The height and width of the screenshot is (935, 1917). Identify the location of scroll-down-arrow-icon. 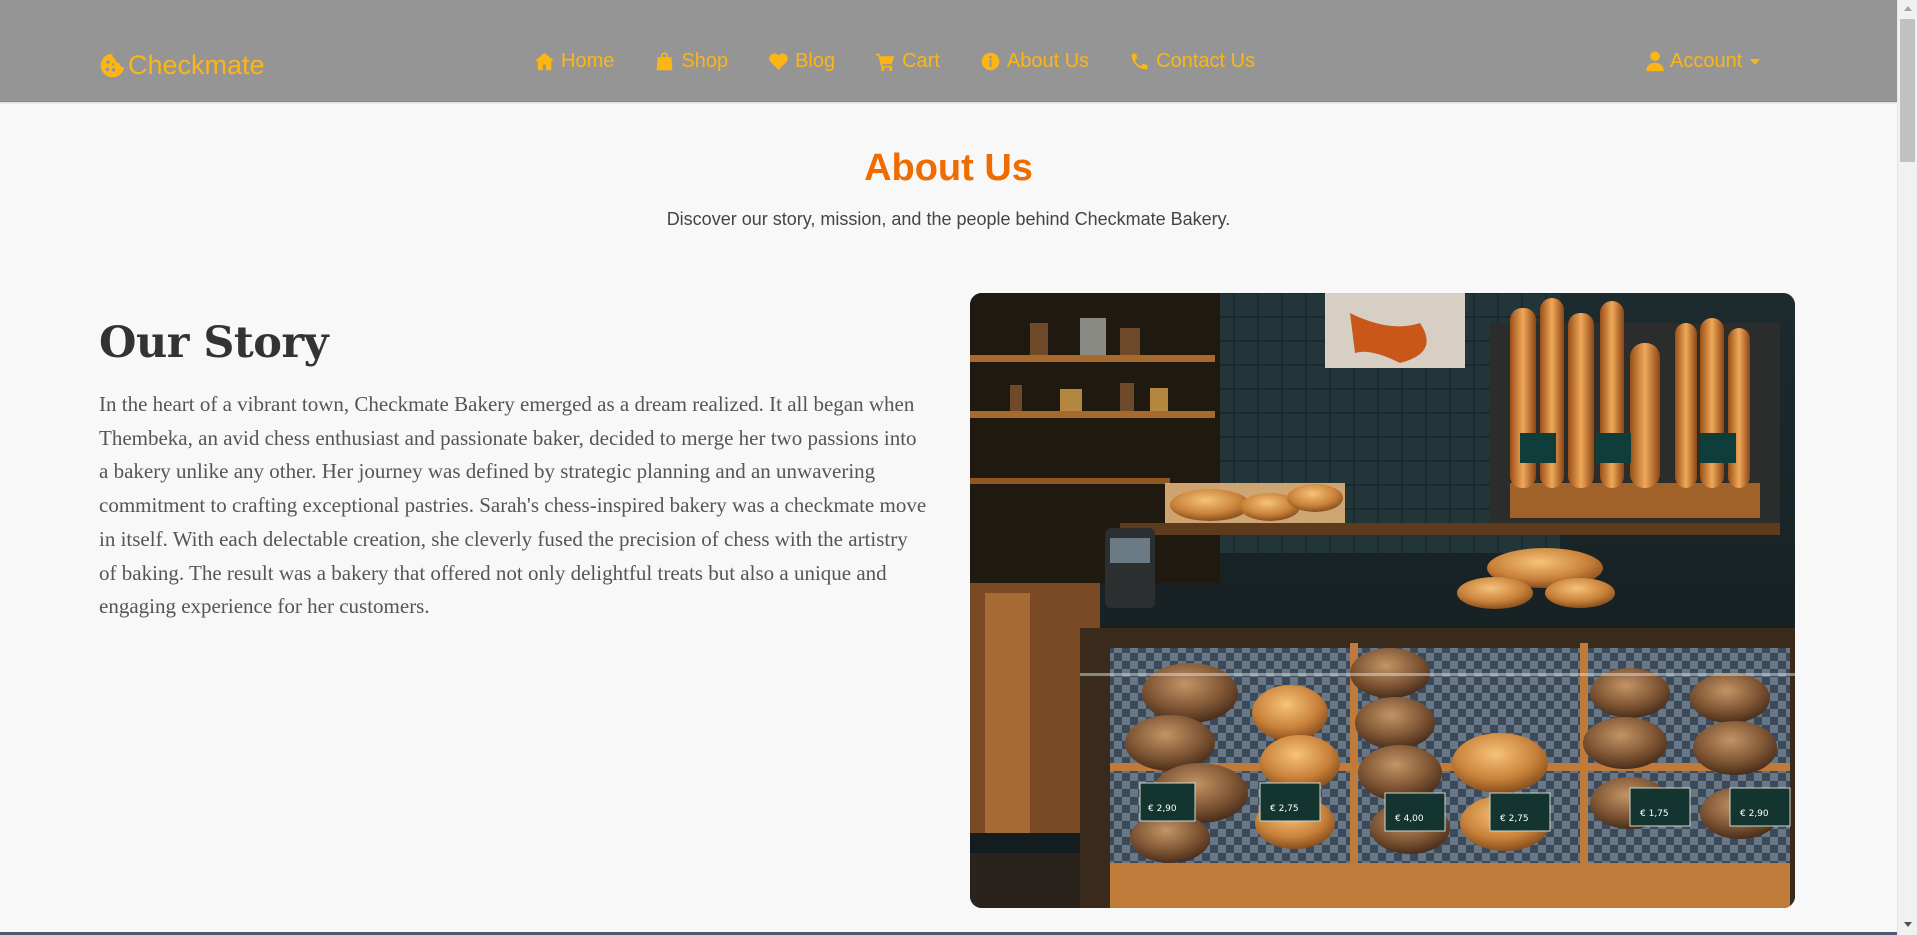
(1908, 924).